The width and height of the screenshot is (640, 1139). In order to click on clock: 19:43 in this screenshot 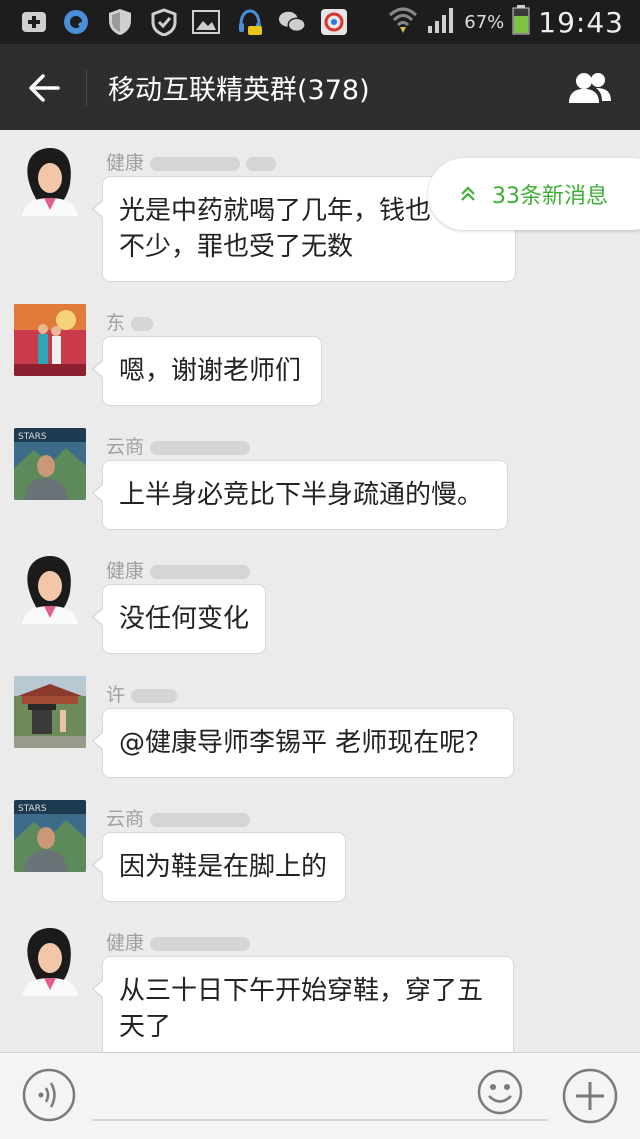, I will do `click(581, 22)`.